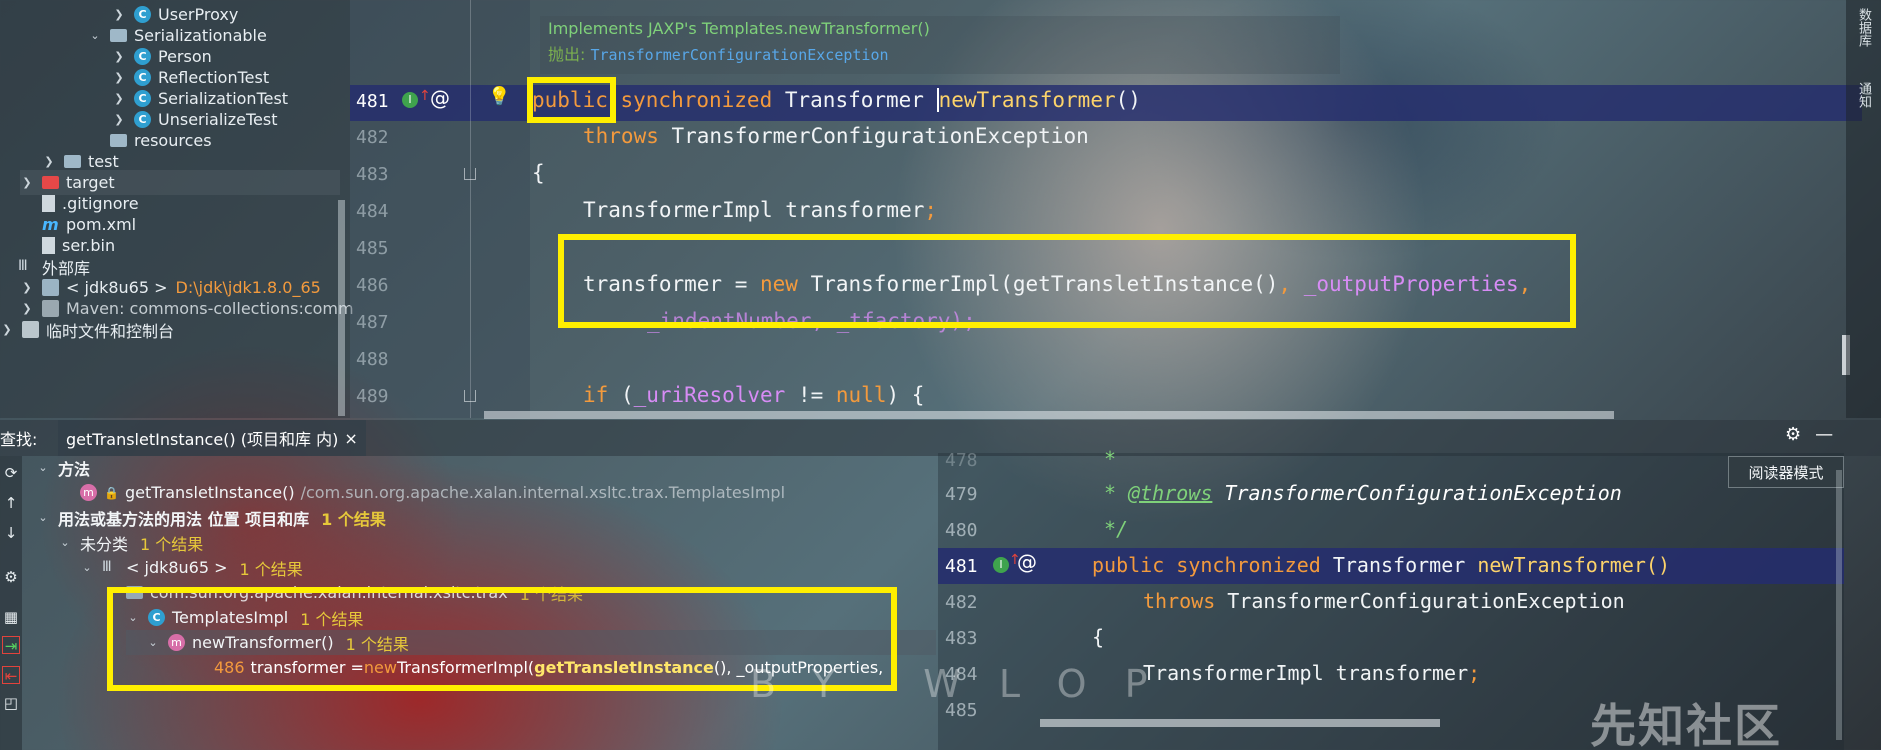 This screenshot has width=1881, height=750. Describe the element at coordinates (11, 577) in the screenshot. I see `settings-icon: ⚙` at that location.